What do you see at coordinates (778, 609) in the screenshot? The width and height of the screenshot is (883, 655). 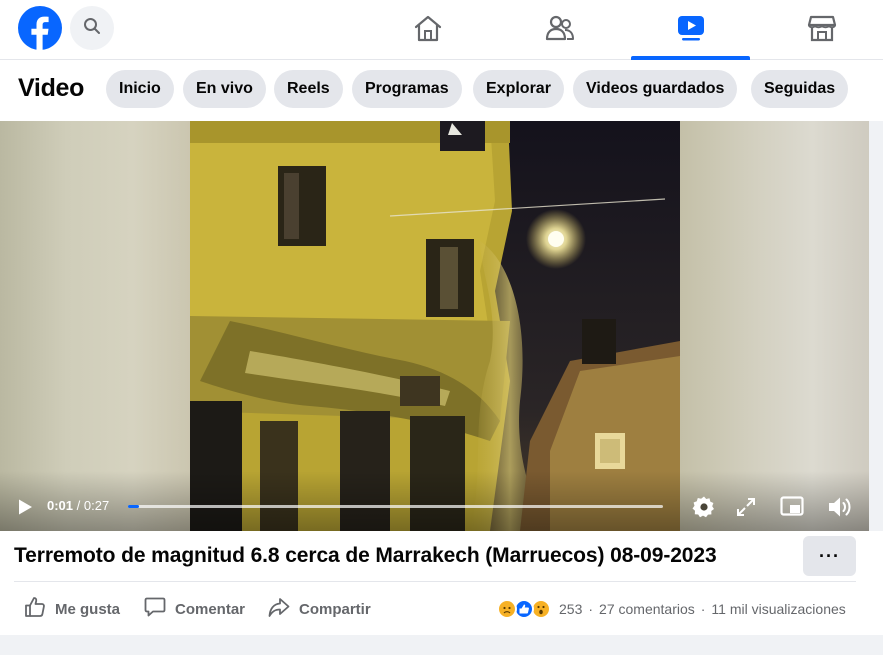 I see `view-count: 11 mil visualizaciones` at bounding box center [778, 609].